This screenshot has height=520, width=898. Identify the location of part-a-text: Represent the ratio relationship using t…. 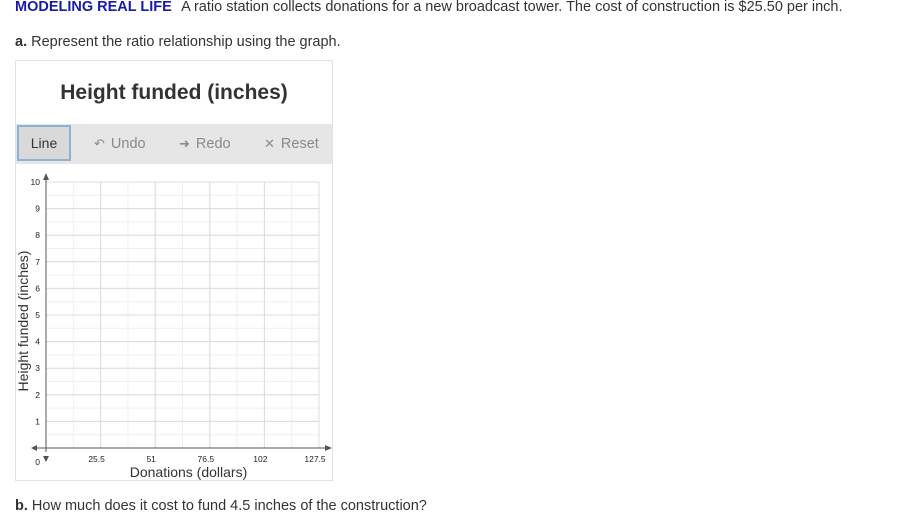
(186, 42).